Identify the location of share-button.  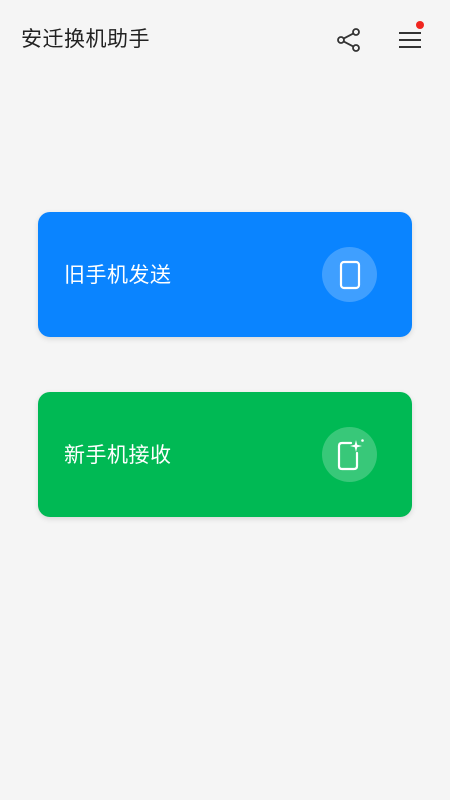
(349, 40).